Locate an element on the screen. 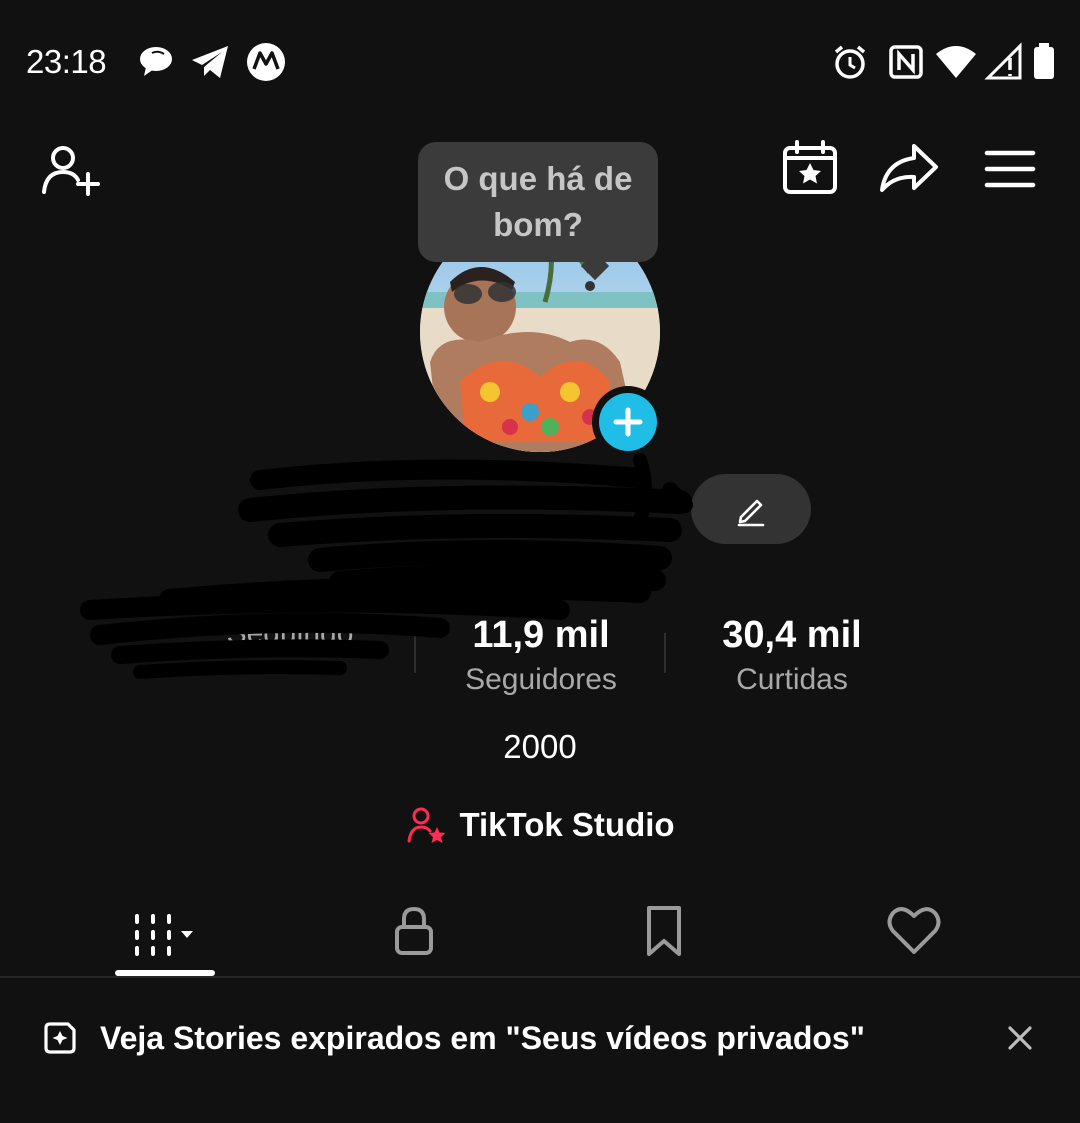  chat-bubble-icon is located at coordinates (156, 62).